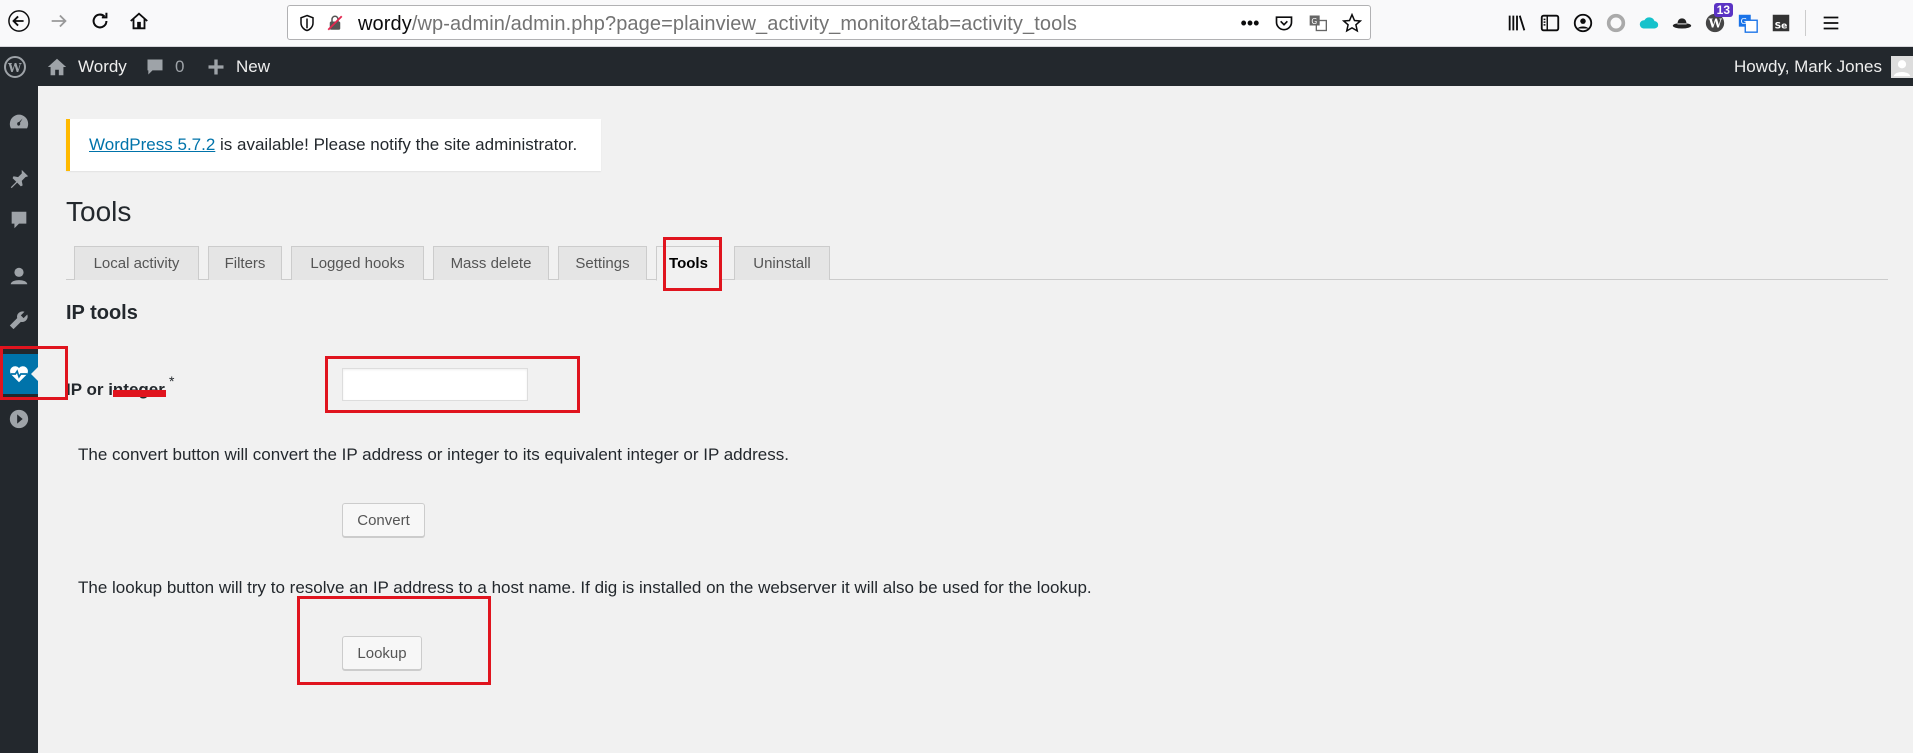  What do you see at coordinates (383, 520) in the screenshot?
I see `convert-button: Convert` at bounding box center [383, 520].